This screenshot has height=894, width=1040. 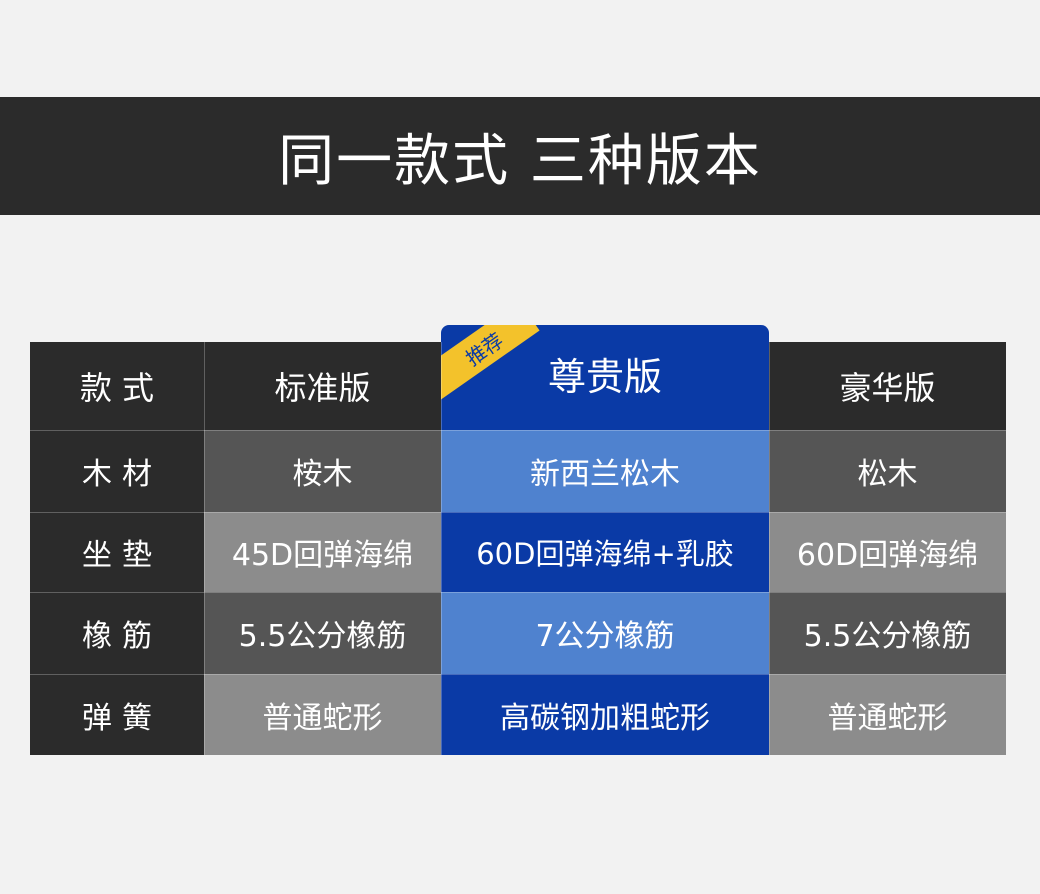 I want to click on header-label-cell: 款式, so click(x=117, y=386).